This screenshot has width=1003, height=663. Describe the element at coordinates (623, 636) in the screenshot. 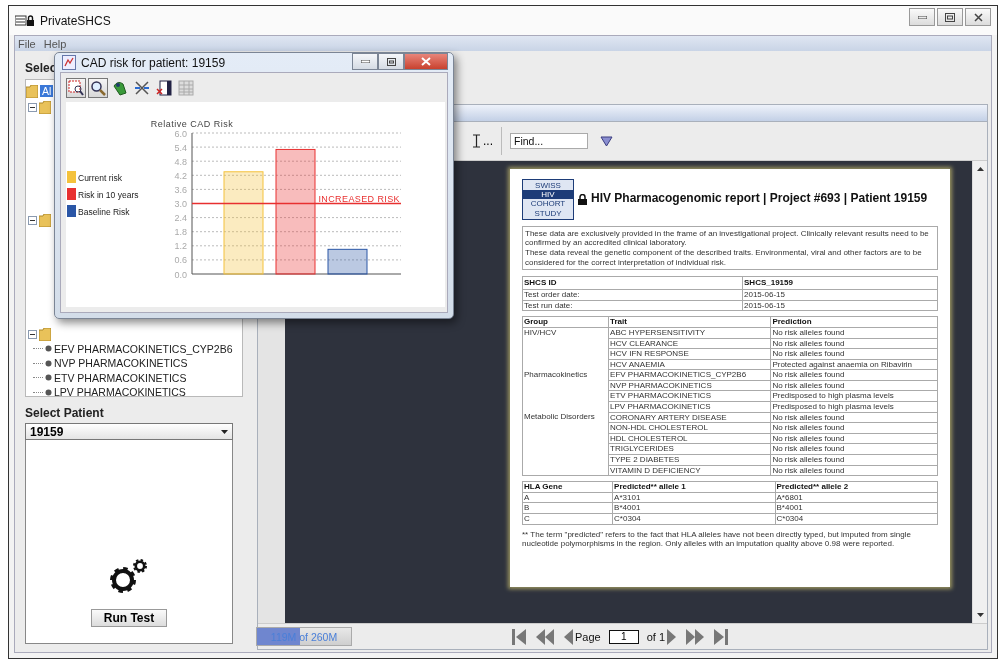

I see `page-number-field: 1` at that location.